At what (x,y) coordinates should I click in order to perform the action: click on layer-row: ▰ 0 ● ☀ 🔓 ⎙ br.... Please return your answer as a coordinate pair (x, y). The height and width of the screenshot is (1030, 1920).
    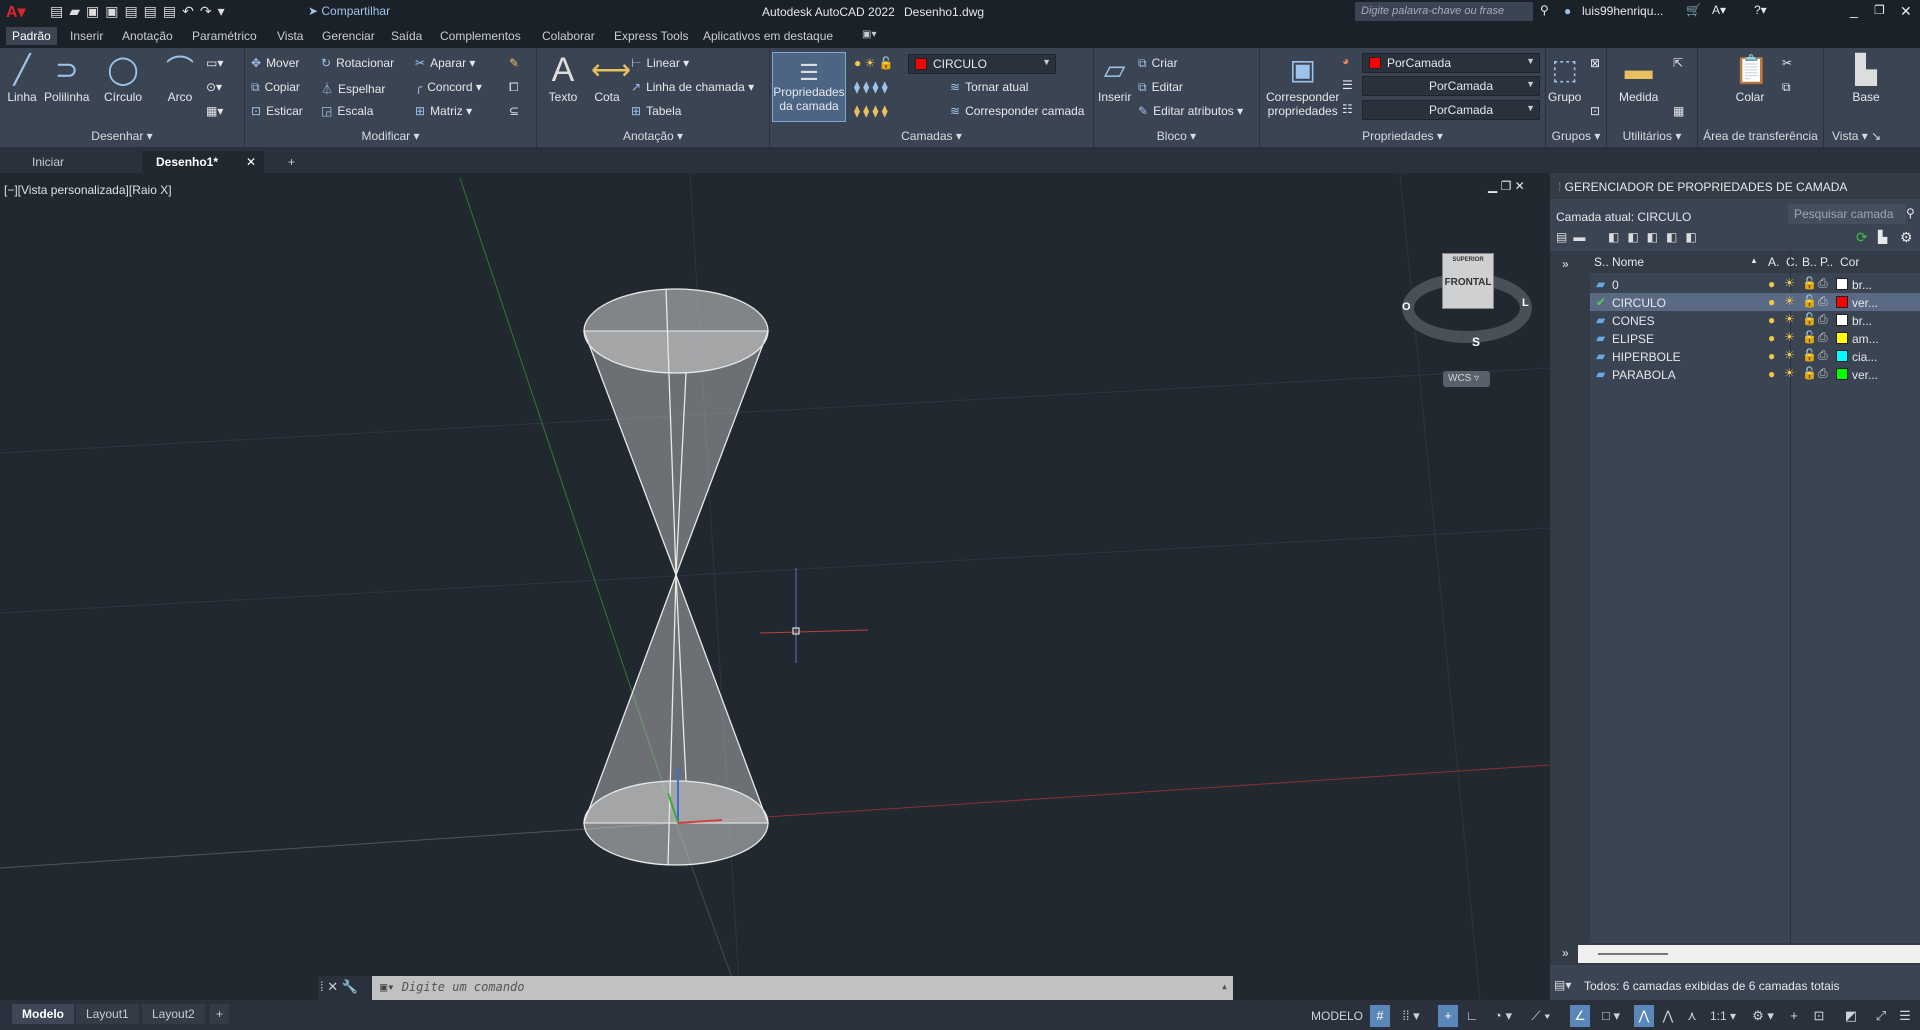
    Looking at the image, I should click on (1755, 284).